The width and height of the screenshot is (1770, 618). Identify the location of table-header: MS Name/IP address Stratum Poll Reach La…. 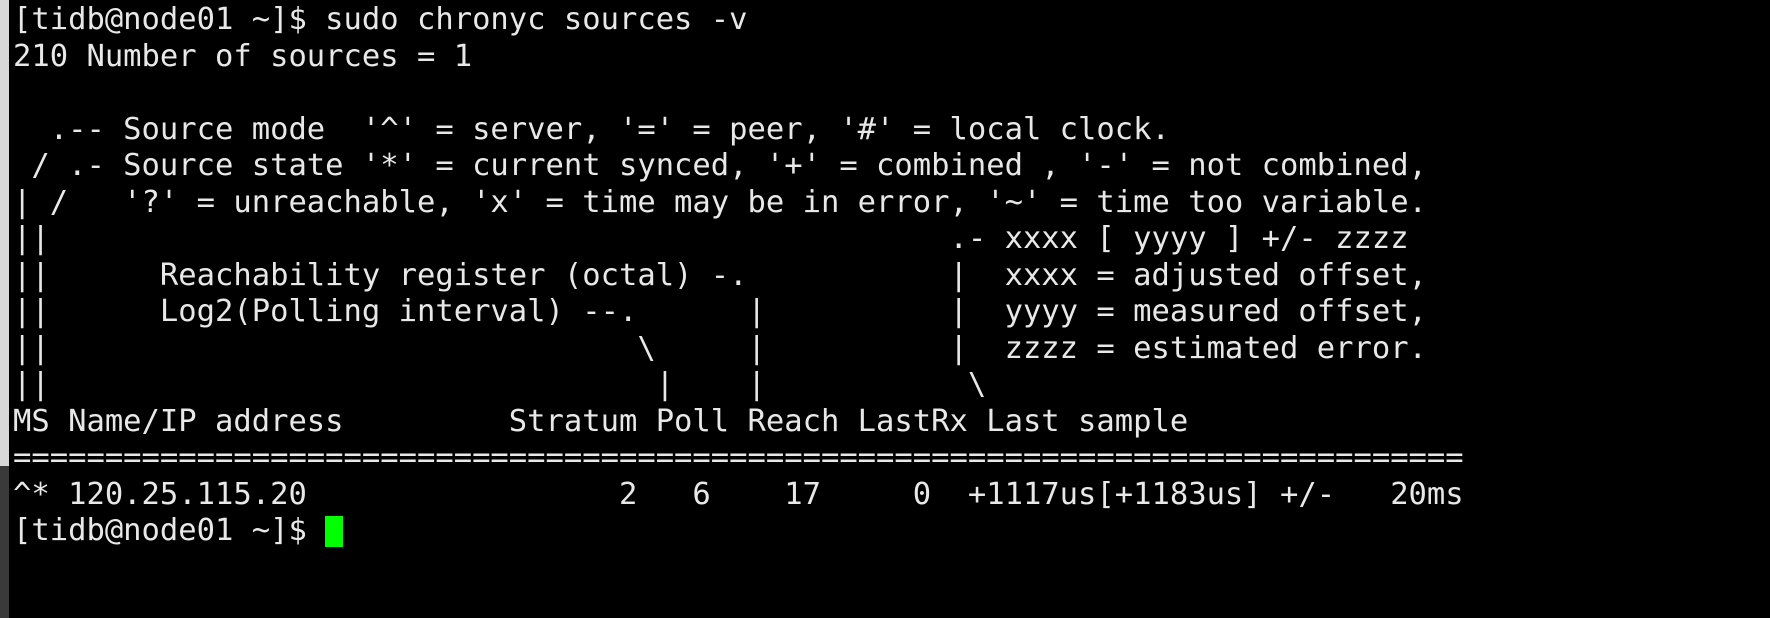
(601, 421).